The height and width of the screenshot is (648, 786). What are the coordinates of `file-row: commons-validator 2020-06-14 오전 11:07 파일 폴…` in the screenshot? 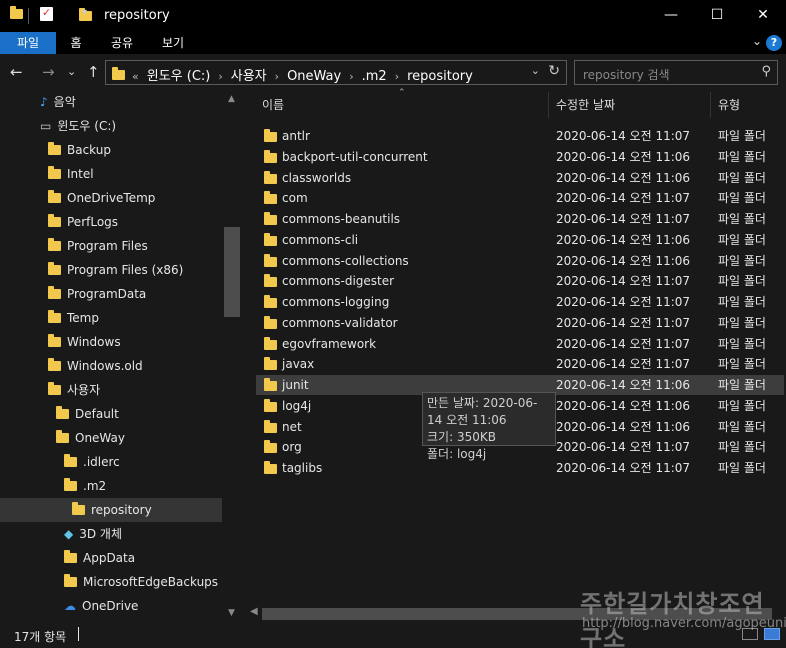 It's located at (520, 323).